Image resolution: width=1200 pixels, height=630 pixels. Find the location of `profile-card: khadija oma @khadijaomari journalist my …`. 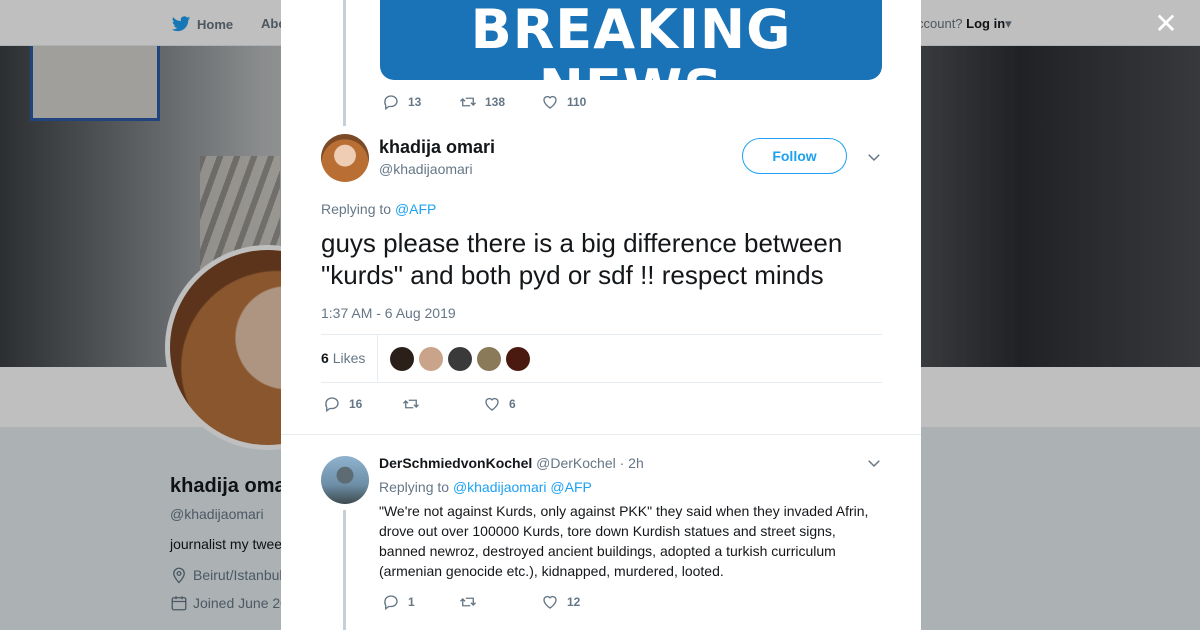

profile-card: khadija oma @khadijaomari journalist my … is located at coordinates (230, 543).